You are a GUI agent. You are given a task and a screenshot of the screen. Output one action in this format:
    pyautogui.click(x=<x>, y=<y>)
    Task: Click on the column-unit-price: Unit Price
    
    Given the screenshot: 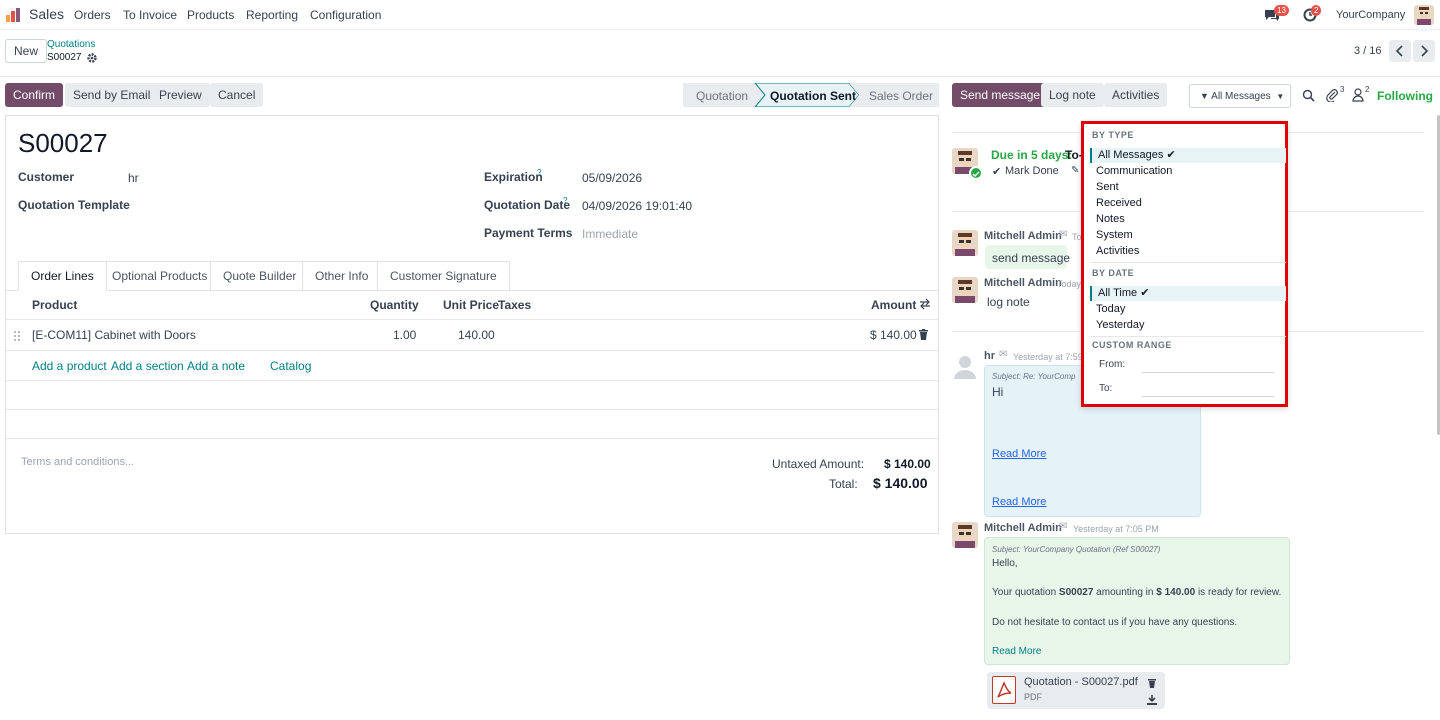 What is the action you would take?
    pyautogui.click(x=471, y=305)
    